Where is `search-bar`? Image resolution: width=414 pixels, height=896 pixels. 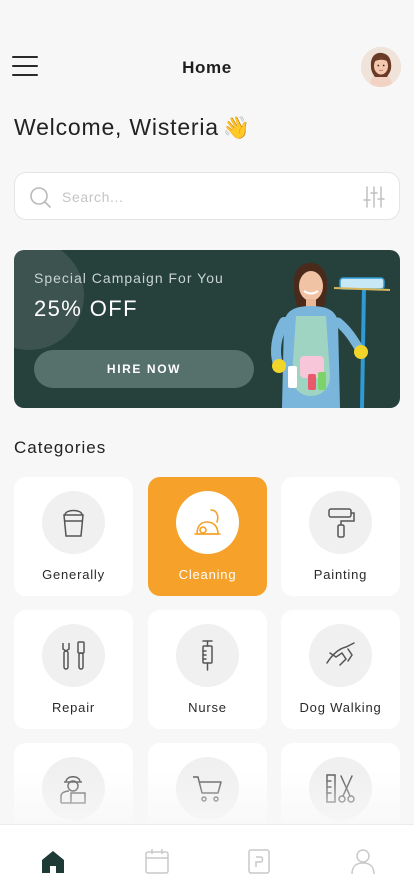
search-bar is located at coordinates (207, 196).